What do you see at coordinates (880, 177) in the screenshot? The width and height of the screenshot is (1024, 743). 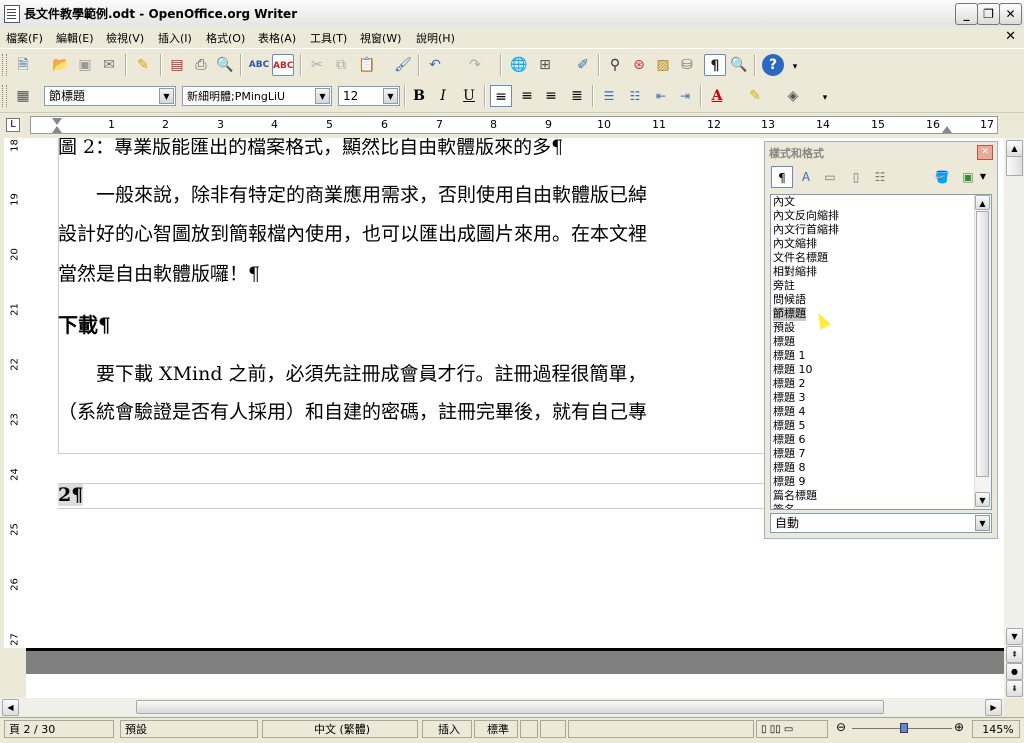 I see `list-styles-icon: ☷` at bounding box center [880, 177].